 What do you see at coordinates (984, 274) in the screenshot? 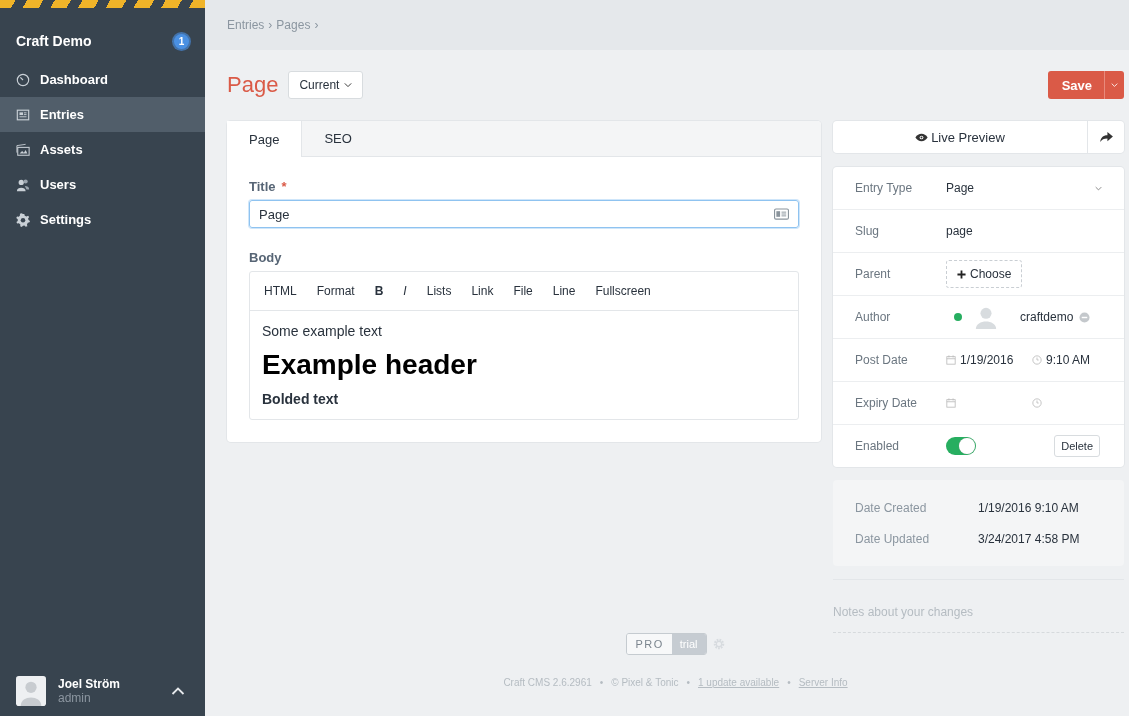
I see `choose-button: Choose` at bounding box center [984, 274].